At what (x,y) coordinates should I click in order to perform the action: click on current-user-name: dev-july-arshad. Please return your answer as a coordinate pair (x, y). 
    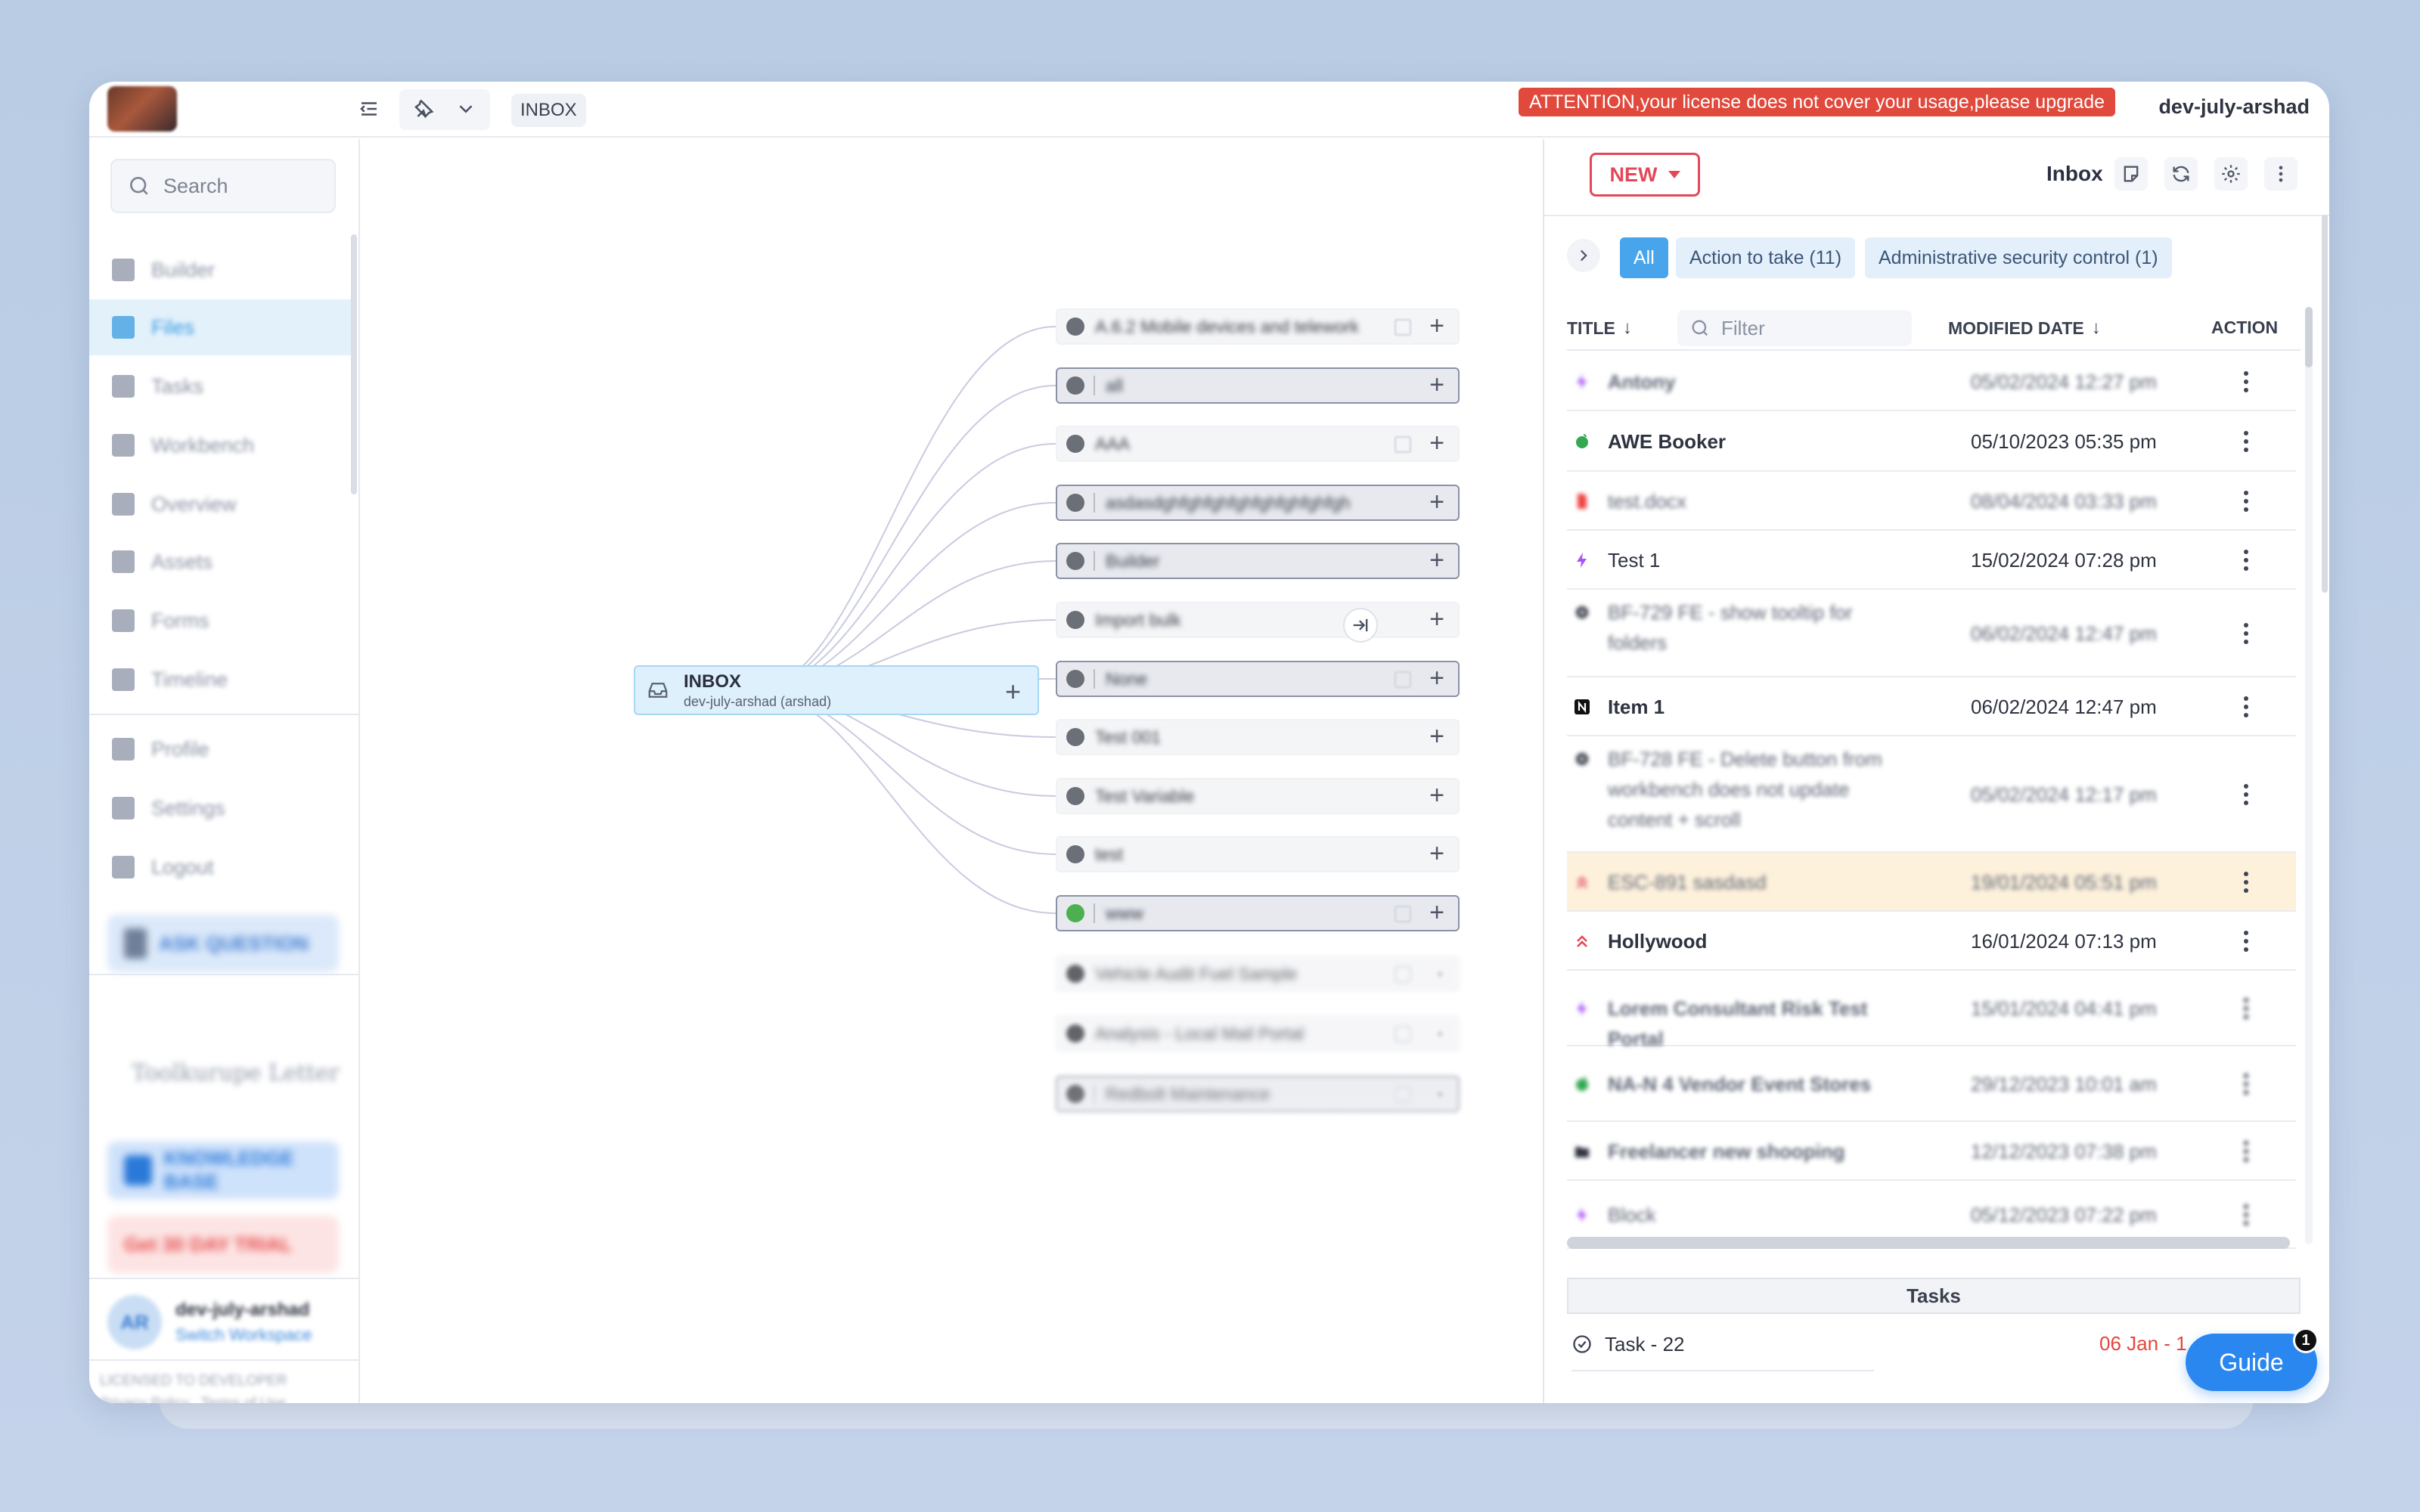
    Looking at the image, I should click on (2234, 107).